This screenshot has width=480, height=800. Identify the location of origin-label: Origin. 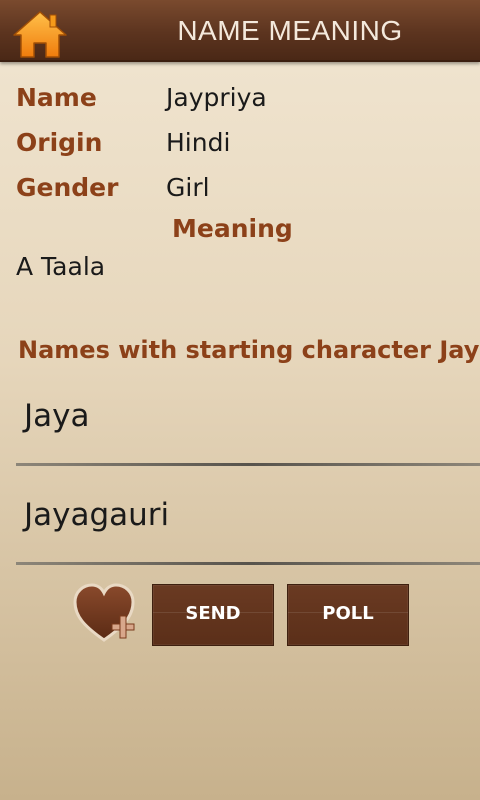
(59, 142).